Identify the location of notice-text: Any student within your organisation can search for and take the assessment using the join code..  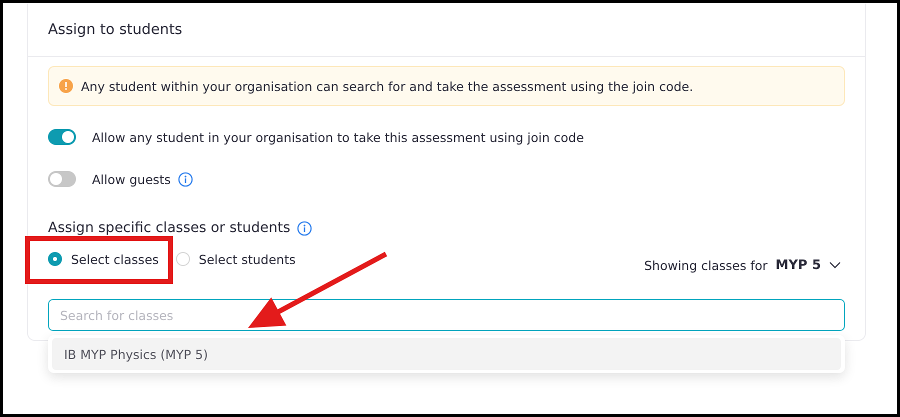
(387, 86).